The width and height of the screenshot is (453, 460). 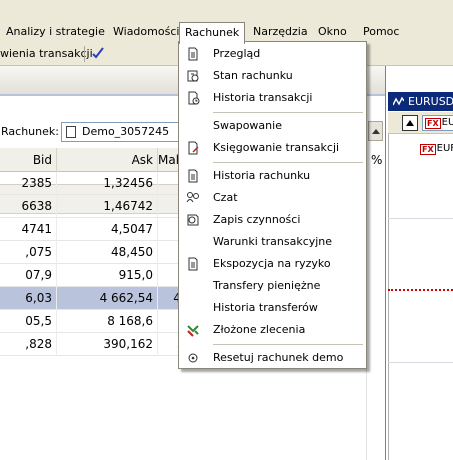 I want to click on menu-item-label: Złożone zlecenia, so click(x=259, y=329).